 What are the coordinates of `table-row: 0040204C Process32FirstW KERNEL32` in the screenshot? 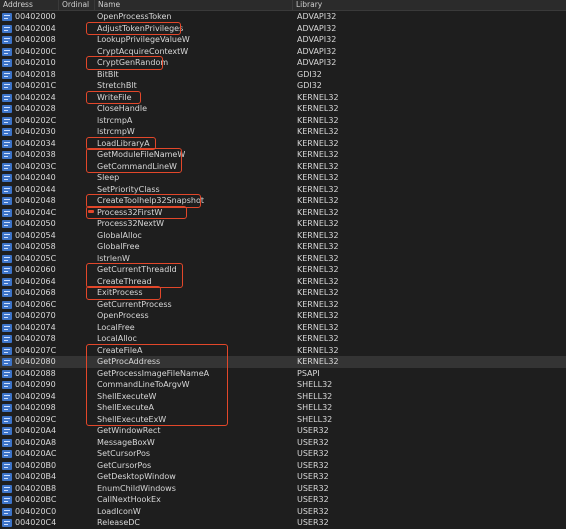 It's located at (283, 213).